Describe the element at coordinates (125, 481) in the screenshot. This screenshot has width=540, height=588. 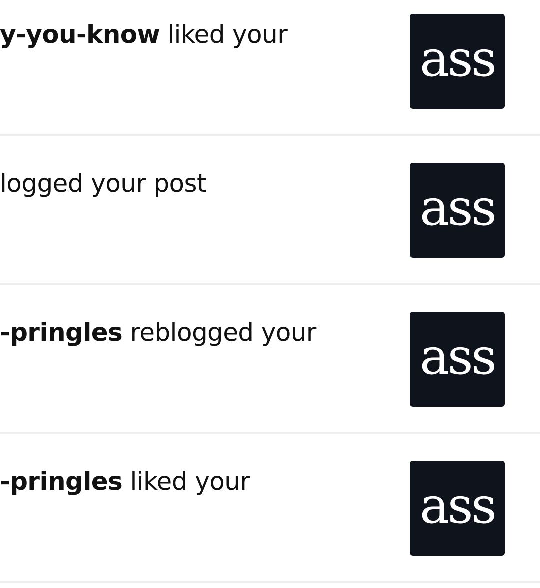
I see `notification-text: -pringles liked your` at that location.